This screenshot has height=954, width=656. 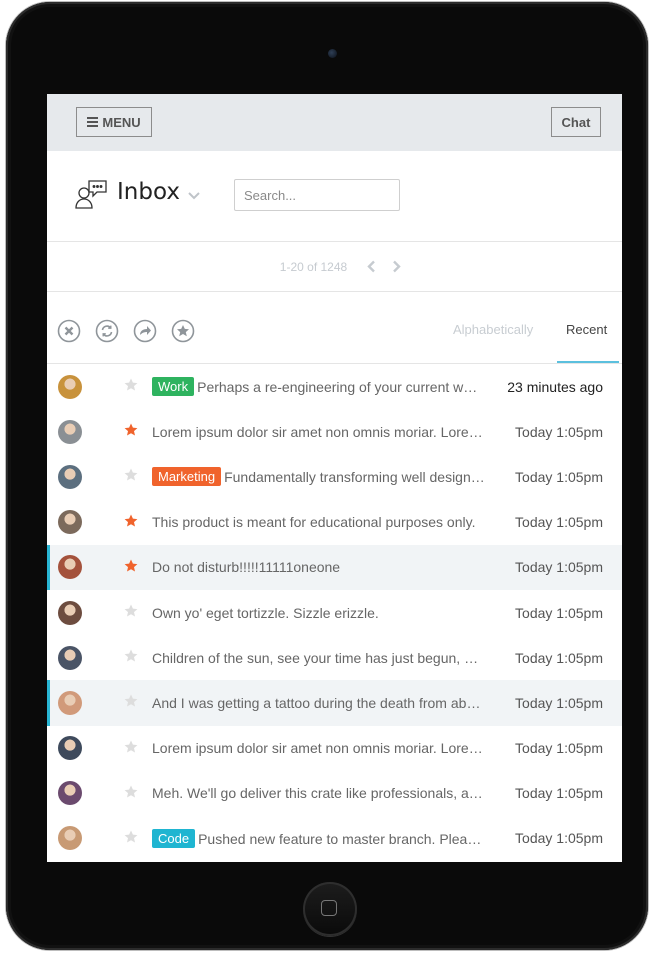 What do you see at coordinates (334, 328) in the screenshot?
I see `message-toolbar: Alphabetically Recent` at bounding box center [334, 328].